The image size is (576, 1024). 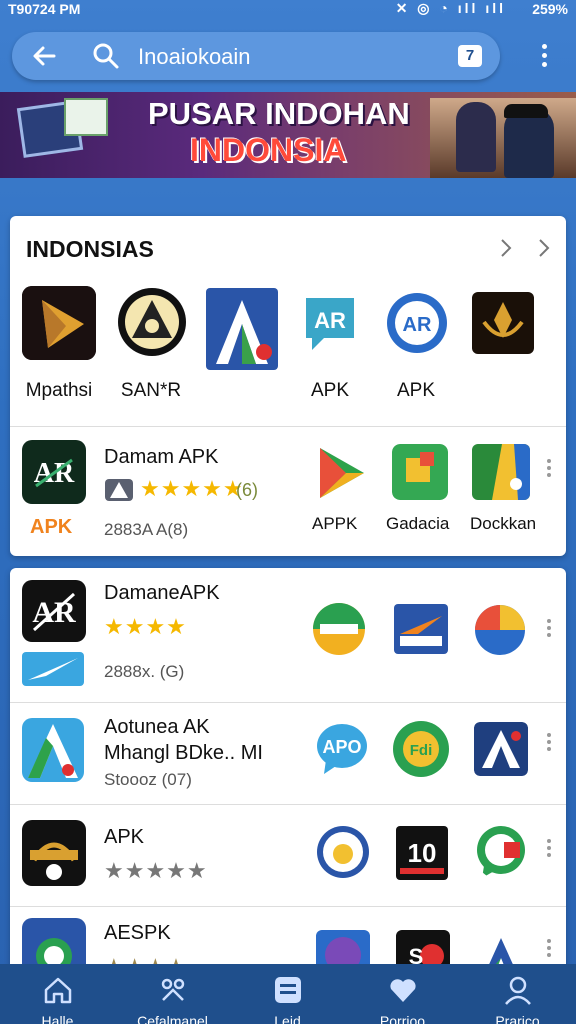 I want to click on app-label: SAN*R, so click(x=151, y=390).